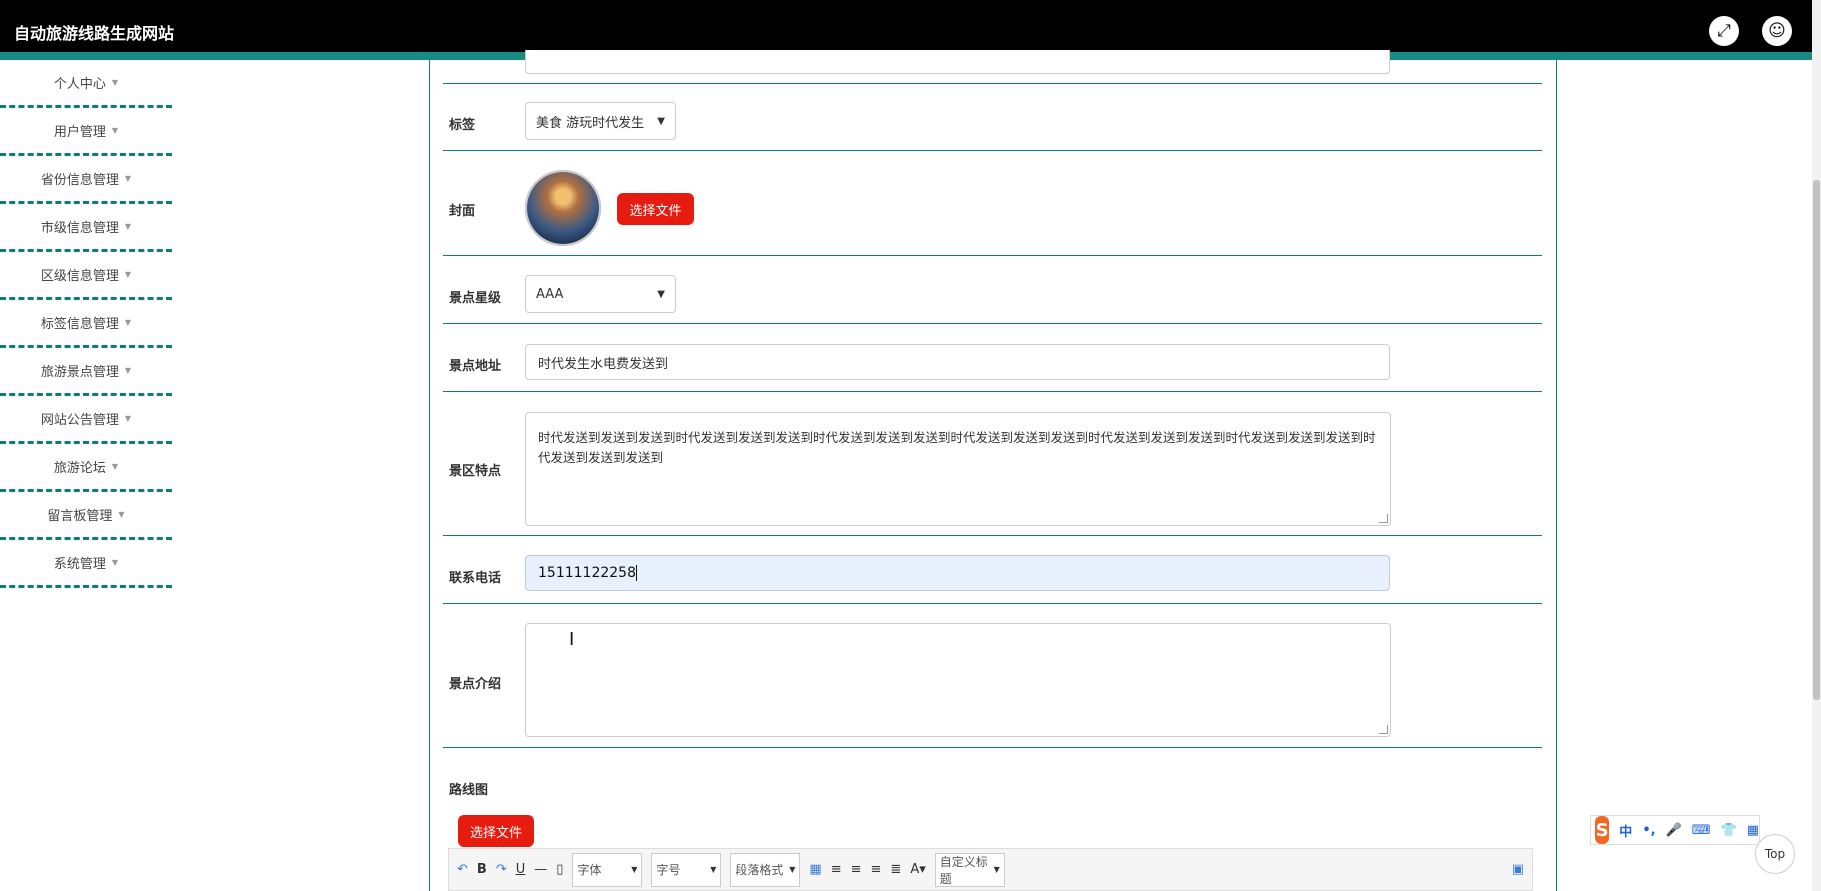 This screenshot has width=1821, height=891. I want to click on phone-value: 15111122258, so click(587, 573).